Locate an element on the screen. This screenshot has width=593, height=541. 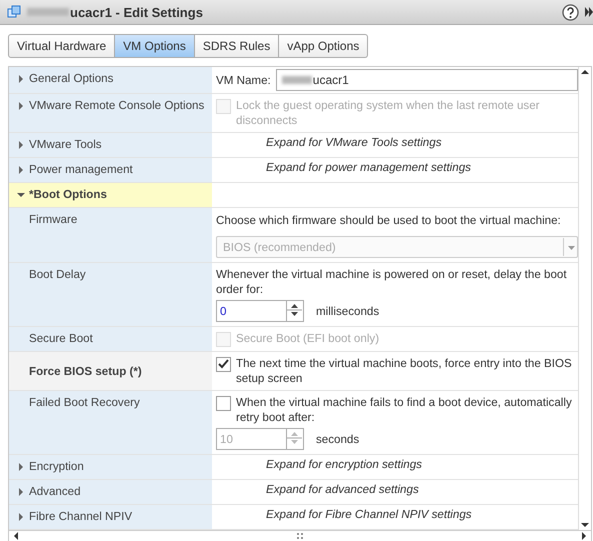
setting-name: Firmware is located at coordinates (110, 235).